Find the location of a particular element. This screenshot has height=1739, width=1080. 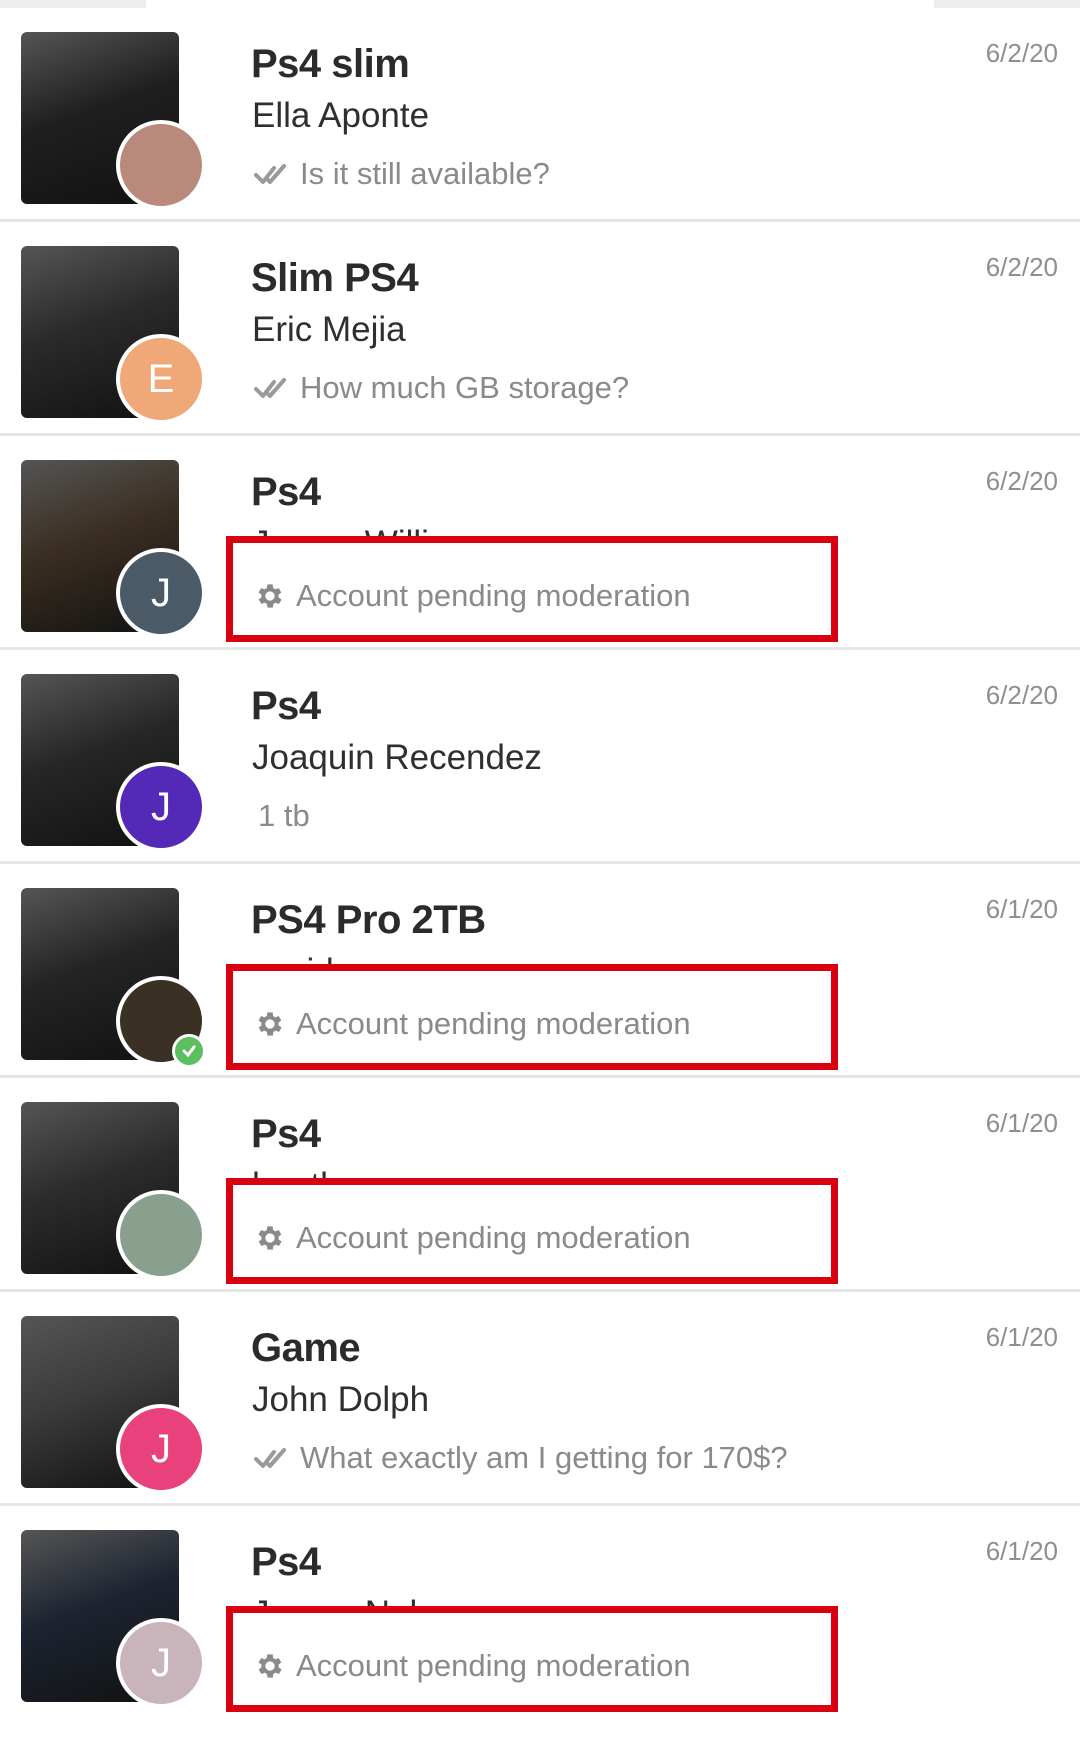

listing-title: Ps4 slim is located at coordinates (330, 64).